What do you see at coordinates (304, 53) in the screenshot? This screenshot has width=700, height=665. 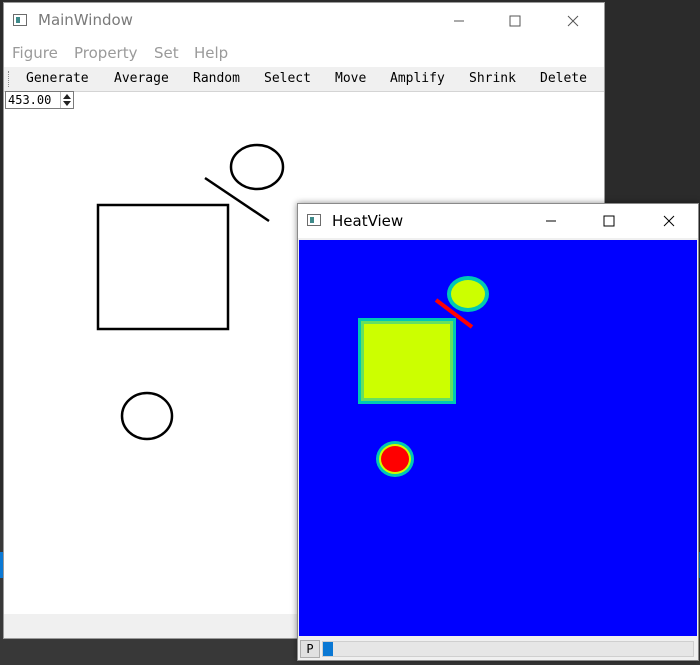 I see `menu-bar: Figure Property Set Help` at bounding box center [304, 53].